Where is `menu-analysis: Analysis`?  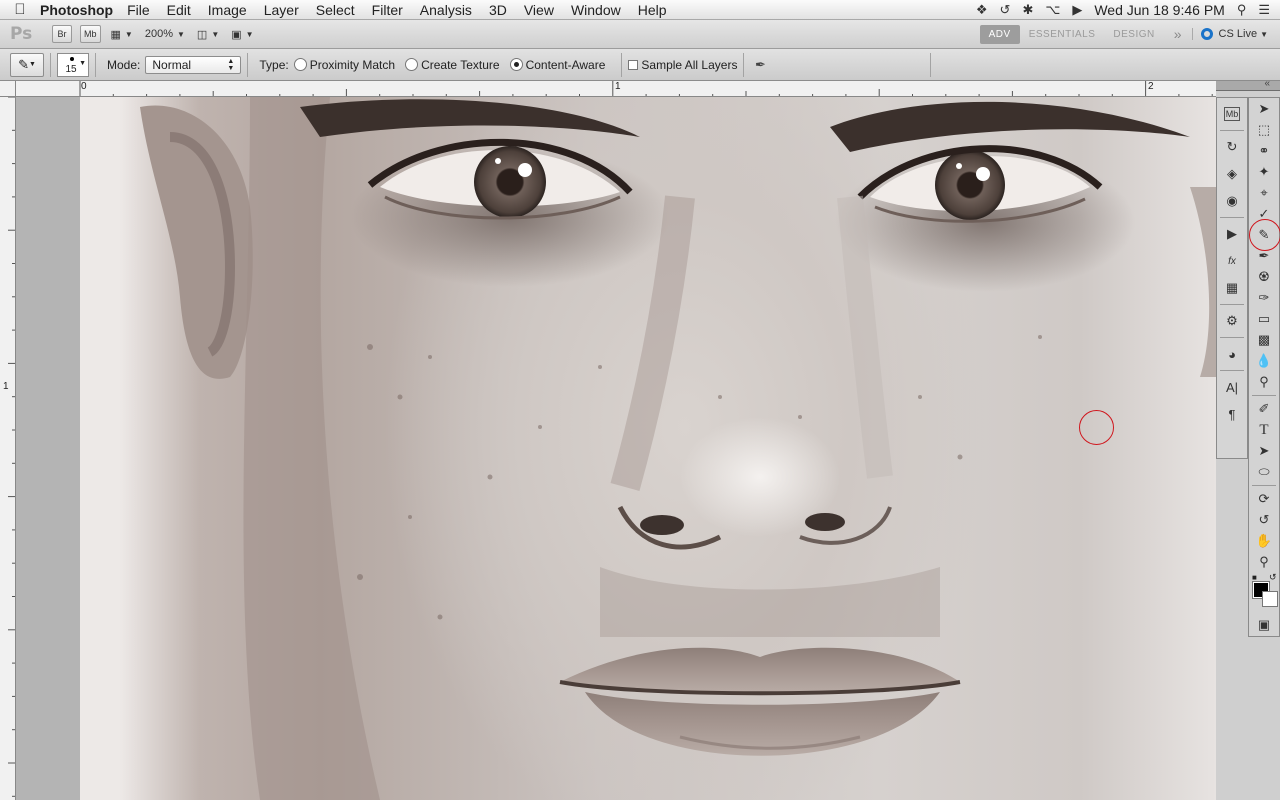
menu-analysis: Analysis is located at coordinates (446, 10).